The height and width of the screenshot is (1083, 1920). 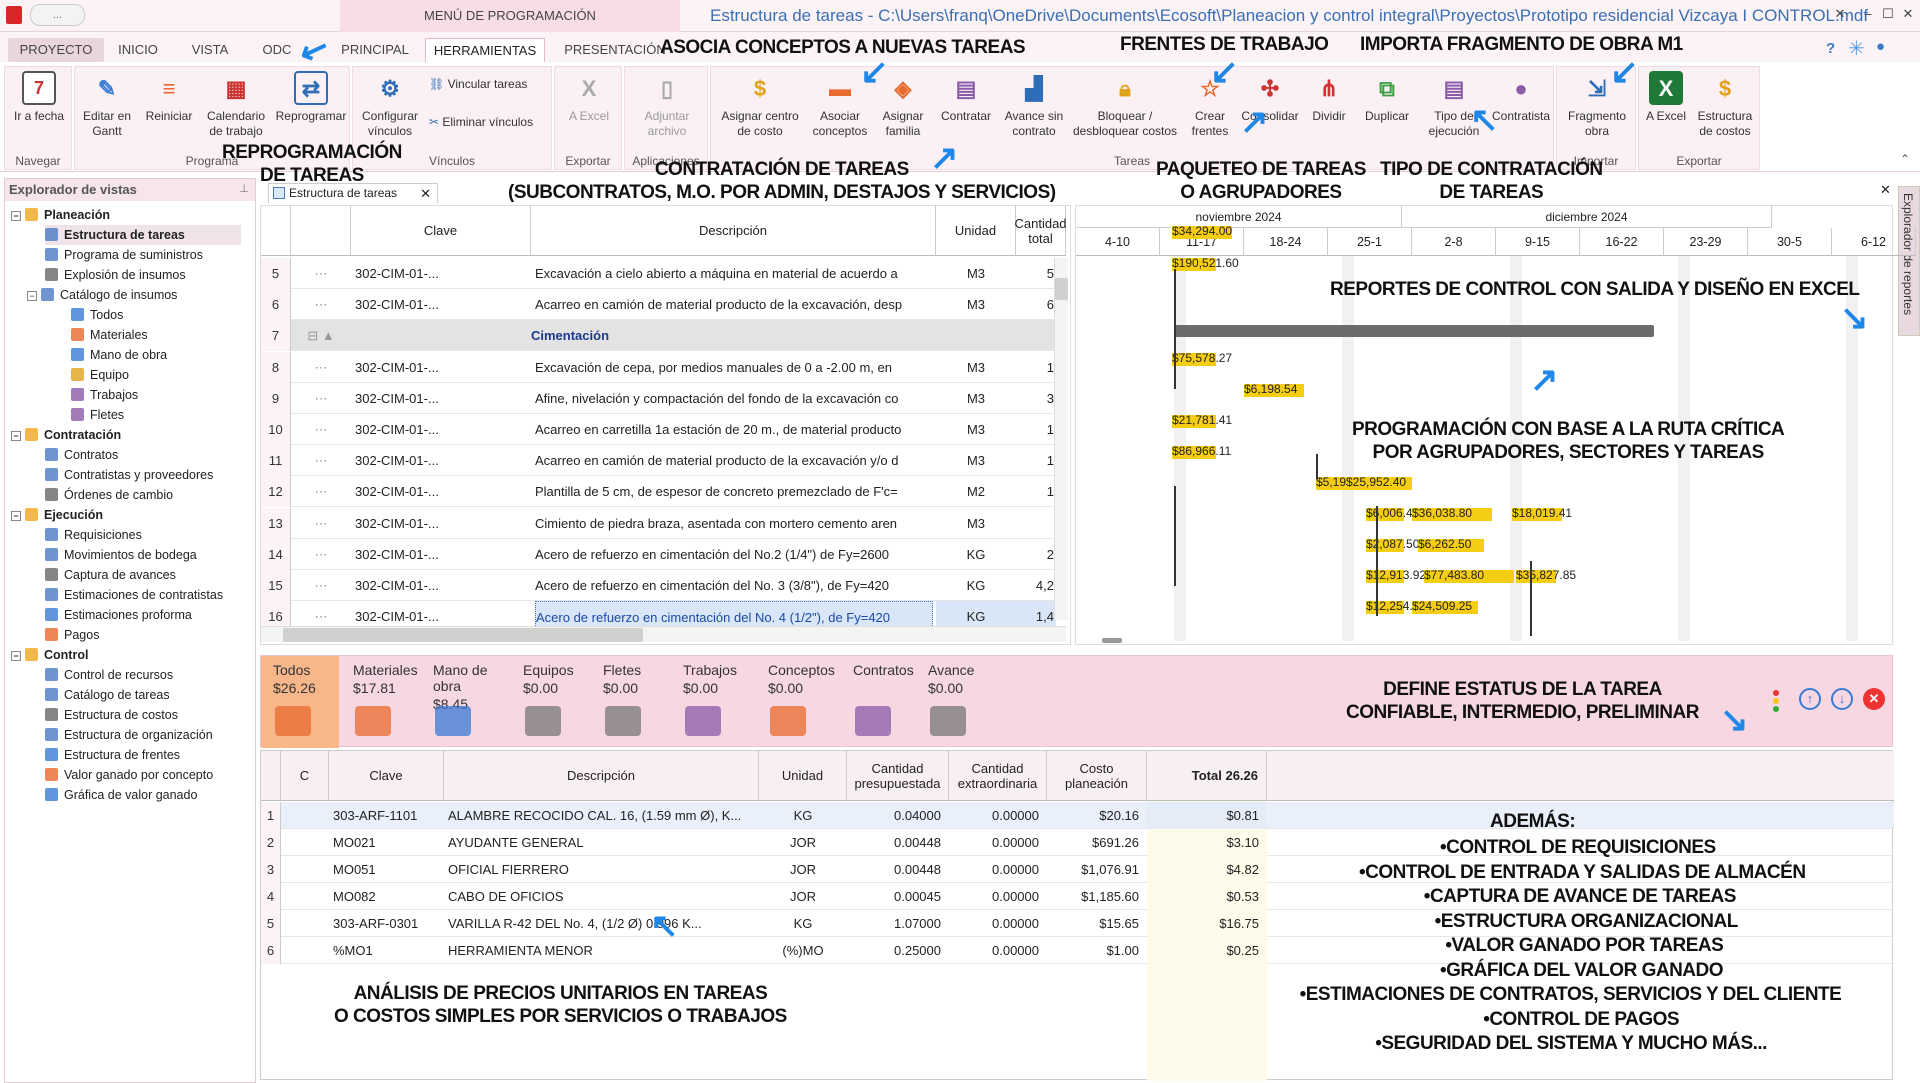 What do you see at coordinates (81, 455) in the screenshot?
I see `tree-item: Contratos` at bounding box center [81, 455].